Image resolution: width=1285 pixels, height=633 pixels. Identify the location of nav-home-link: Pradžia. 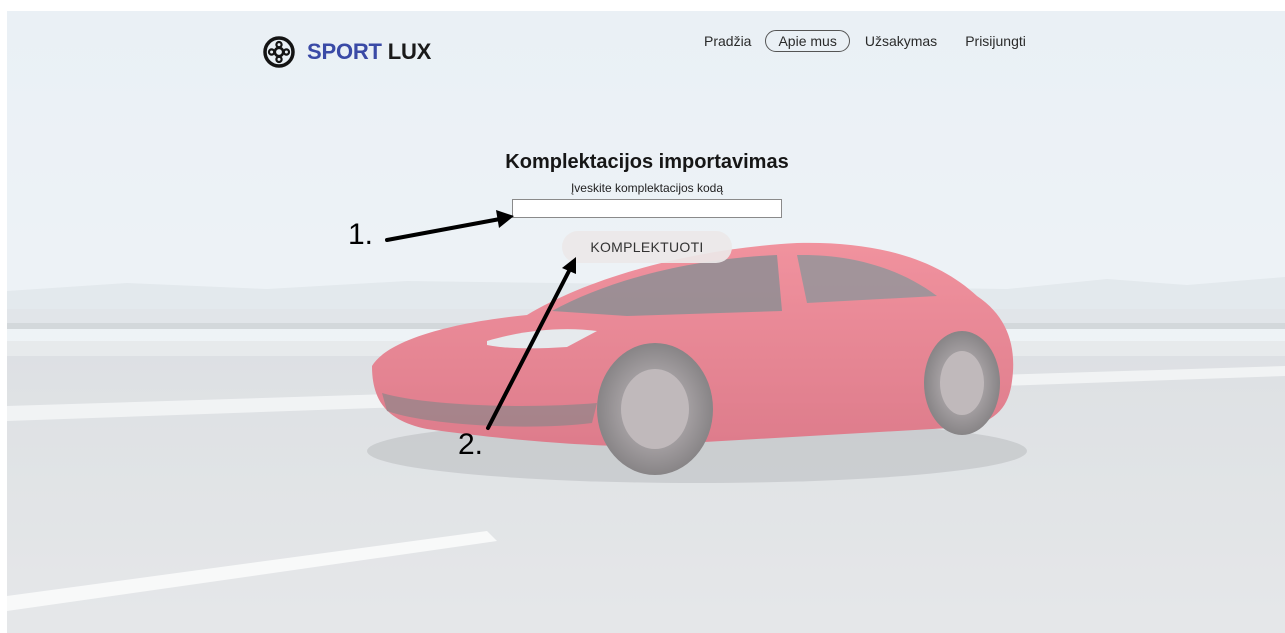
(727, 41).